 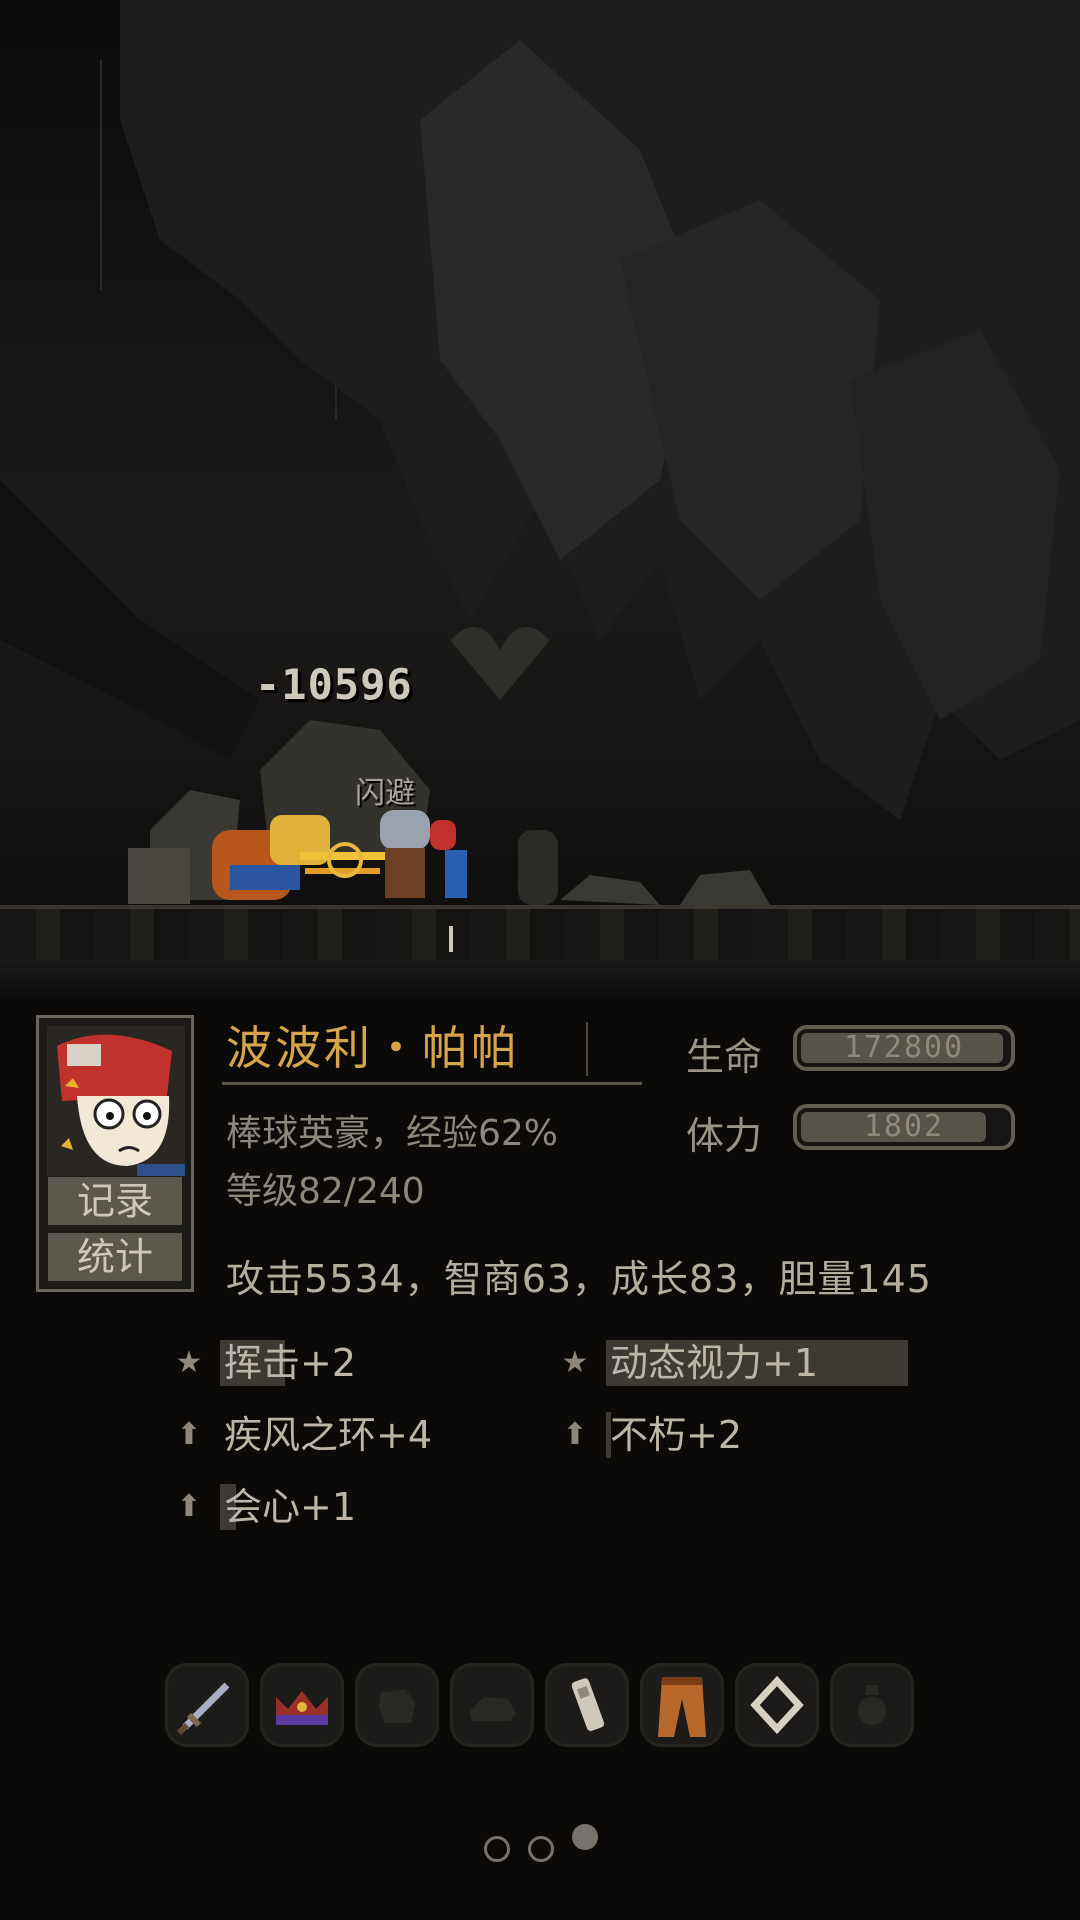 What do you see at coordinates (325, 1191) in the screenshot?
I see `hero-level: 等级82/240` at bounding box center [325, 1191].